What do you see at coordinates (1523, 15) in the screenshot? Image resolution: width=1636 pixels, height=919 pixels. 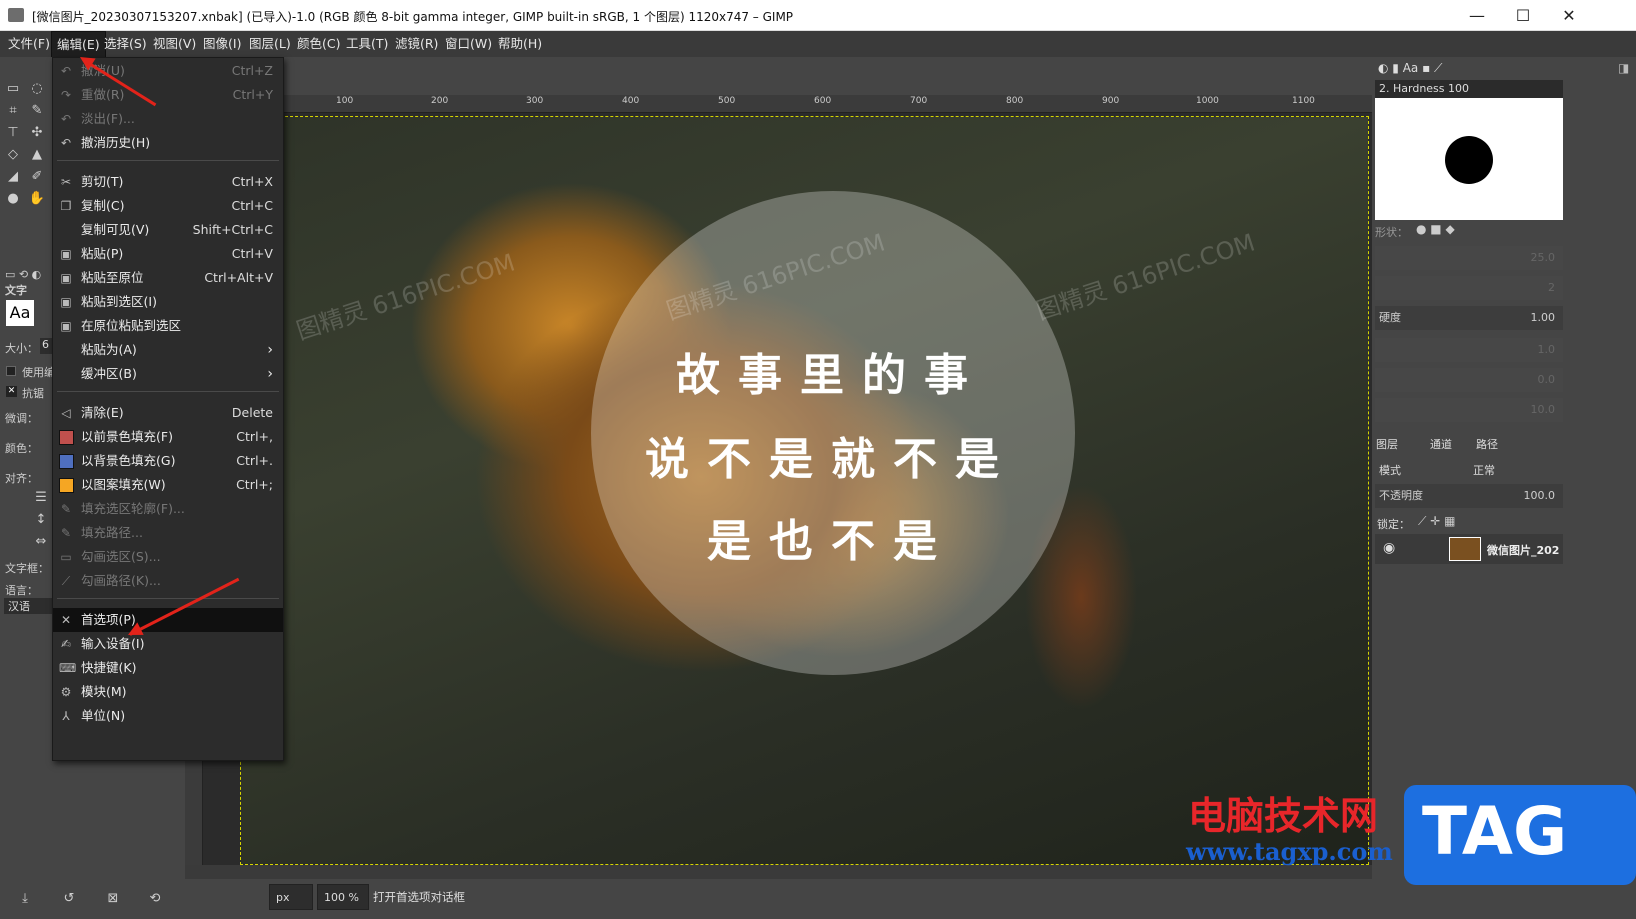 I see `maximize-button: ☐` at bounding box center [1523, 15].